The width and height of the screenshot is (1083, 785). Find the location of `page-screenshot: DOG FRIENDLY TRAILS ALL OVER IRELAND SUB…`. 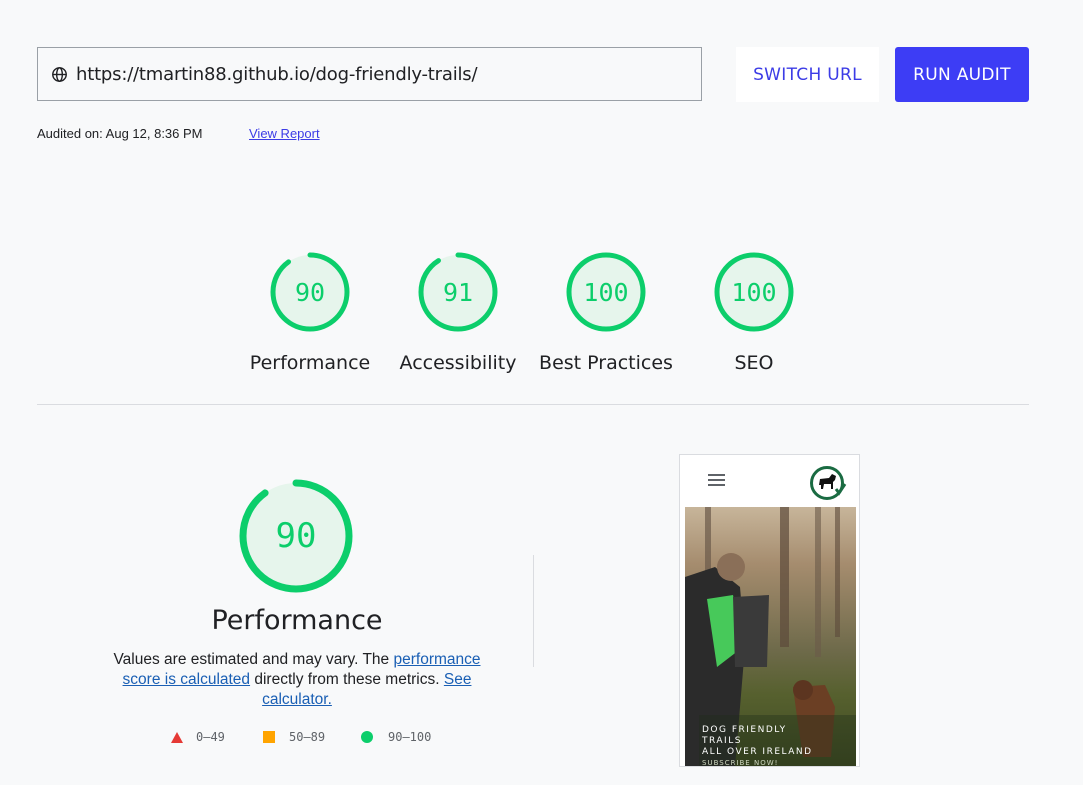

page-screenshot: DOG FRIENDLY TRAILS ALL OVER IRELAND SUB… is located at coordinates (769, 610).